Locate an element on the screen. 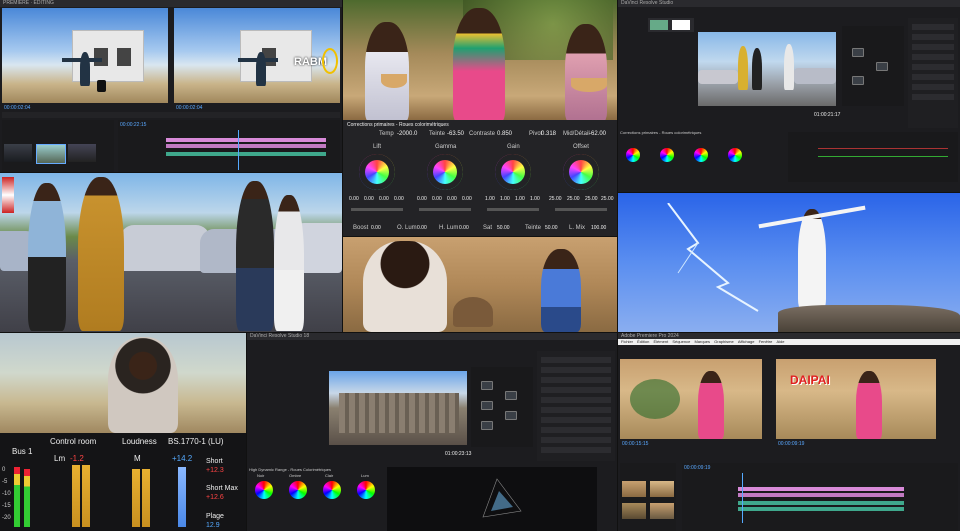  teinte-value: -63.50 is located at coordinates (455, 134).